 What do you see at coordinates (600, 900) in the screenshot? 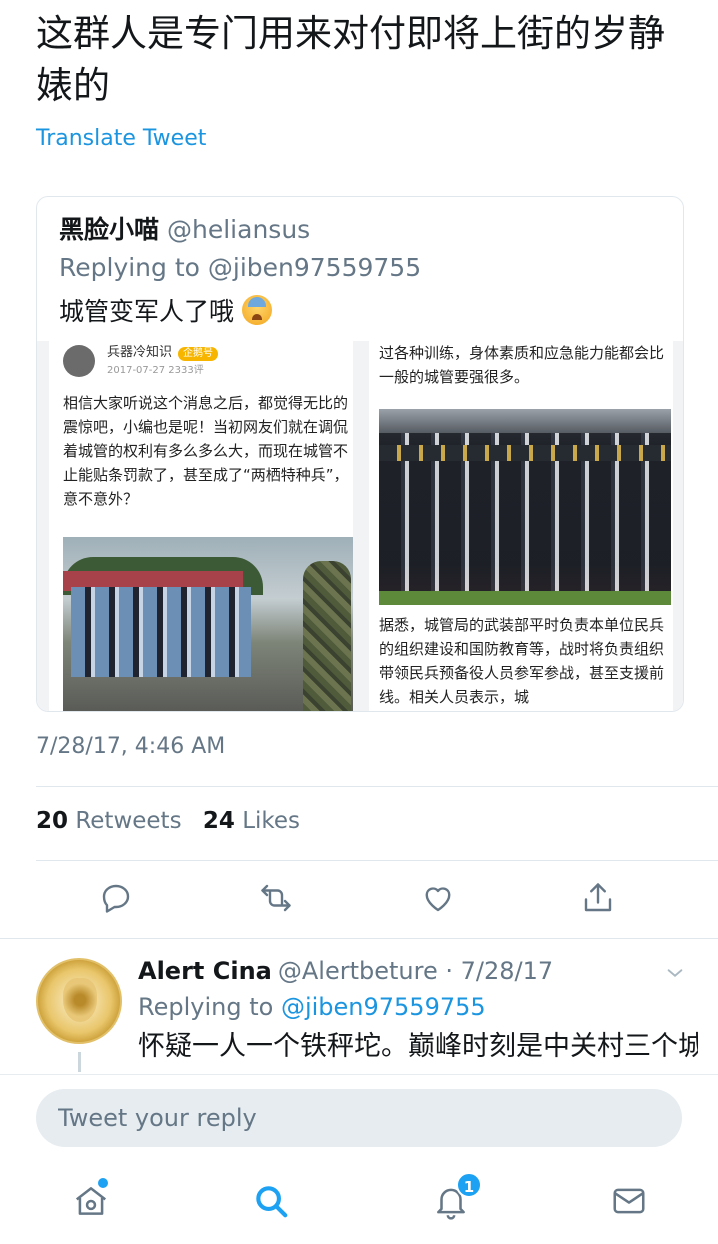
I see `share-icon` at bounding box center [600, 900].